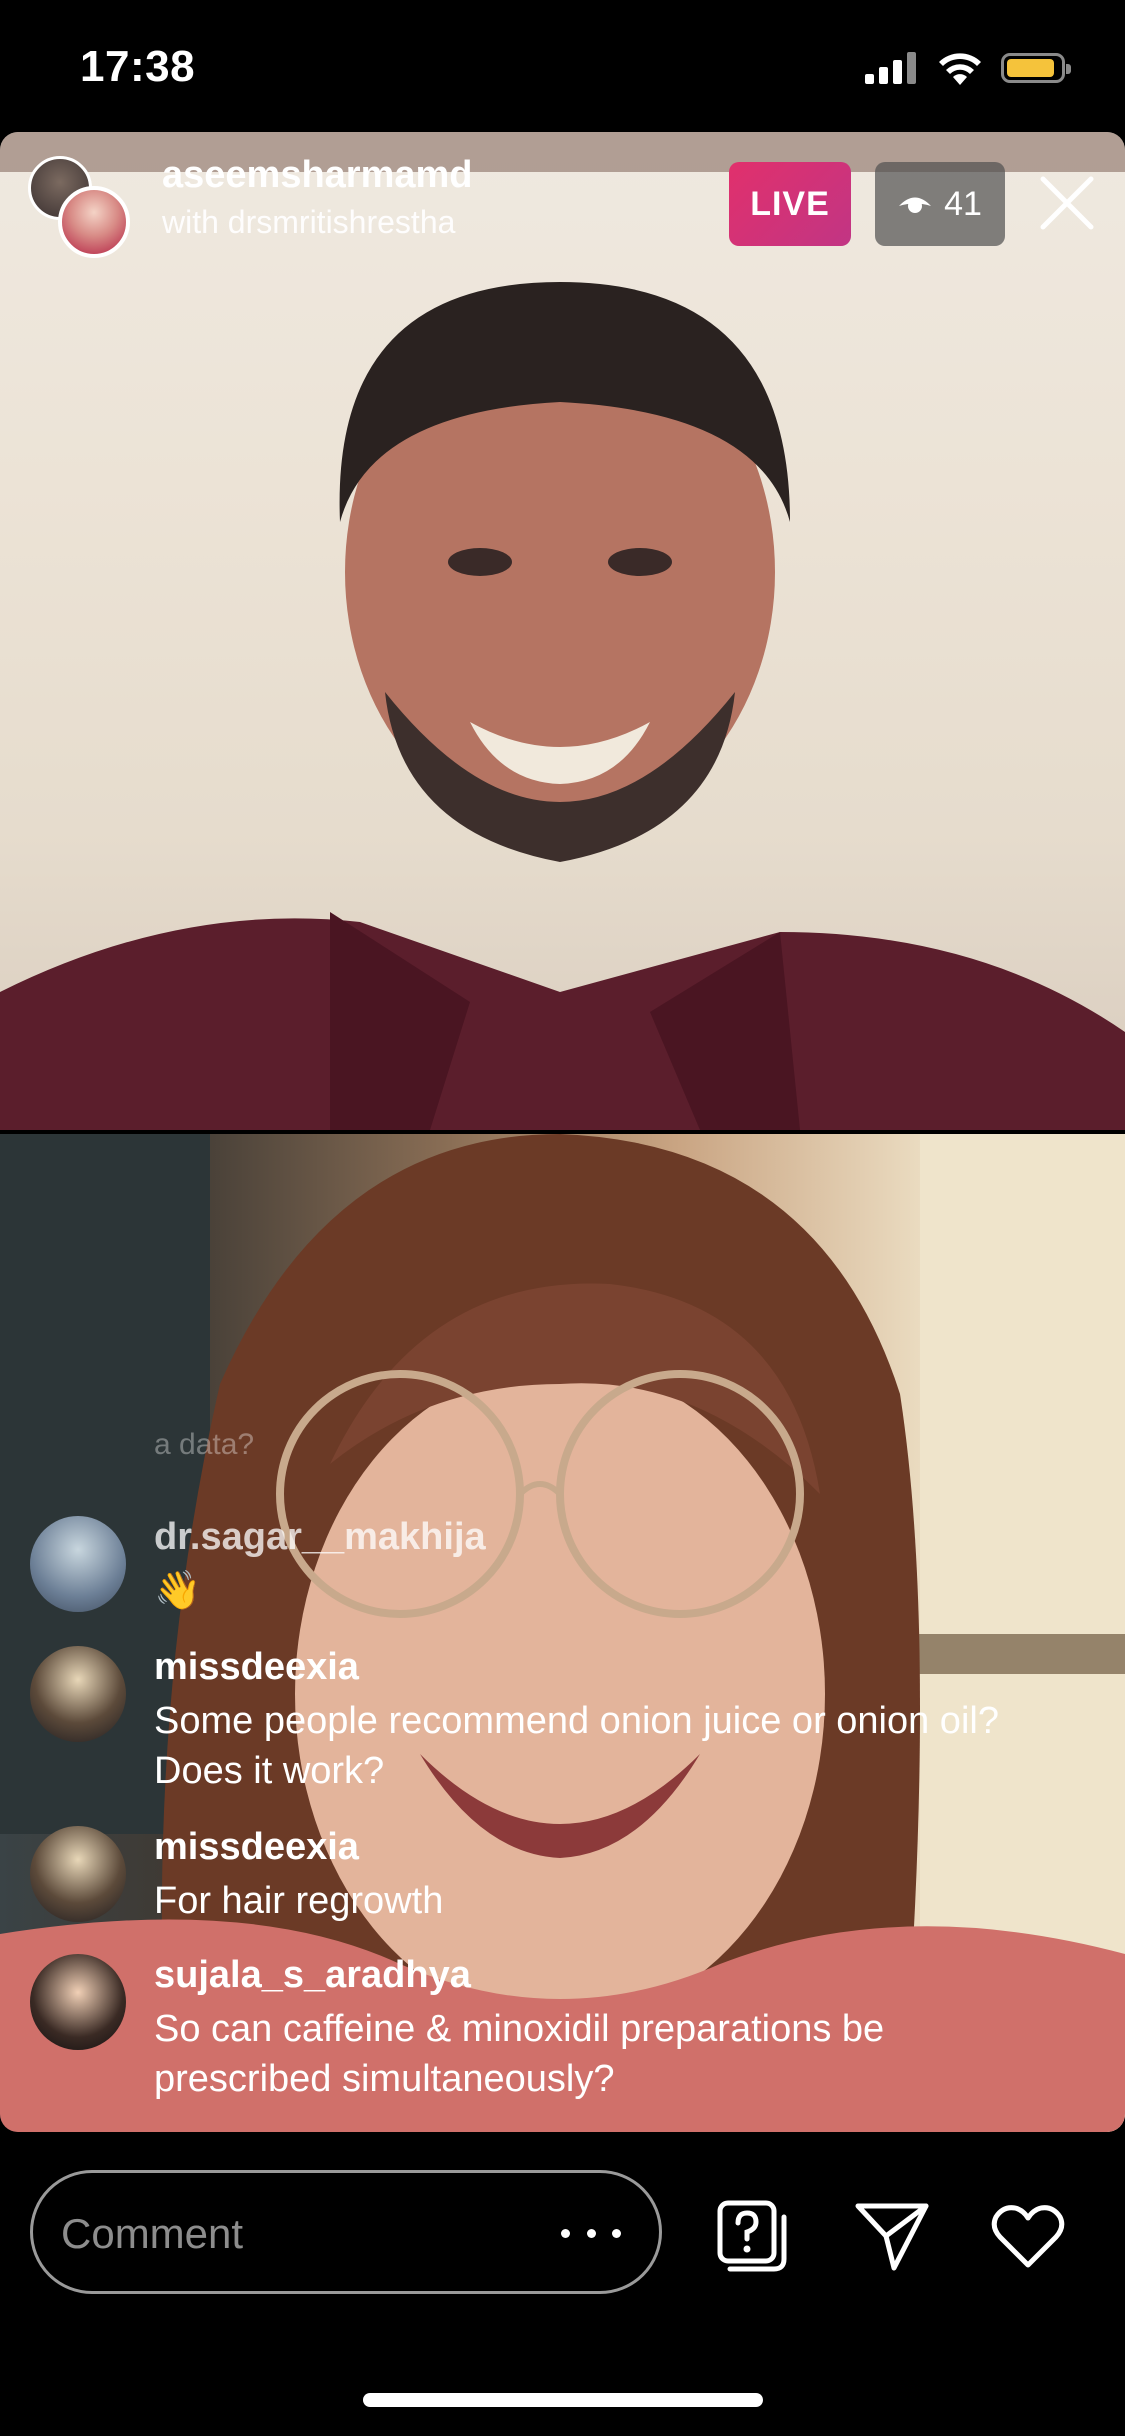  What do you see at coordinates (790, 204) in the screenshot?
I see `live-badge: LIVE` at bounding box center [790, 204].